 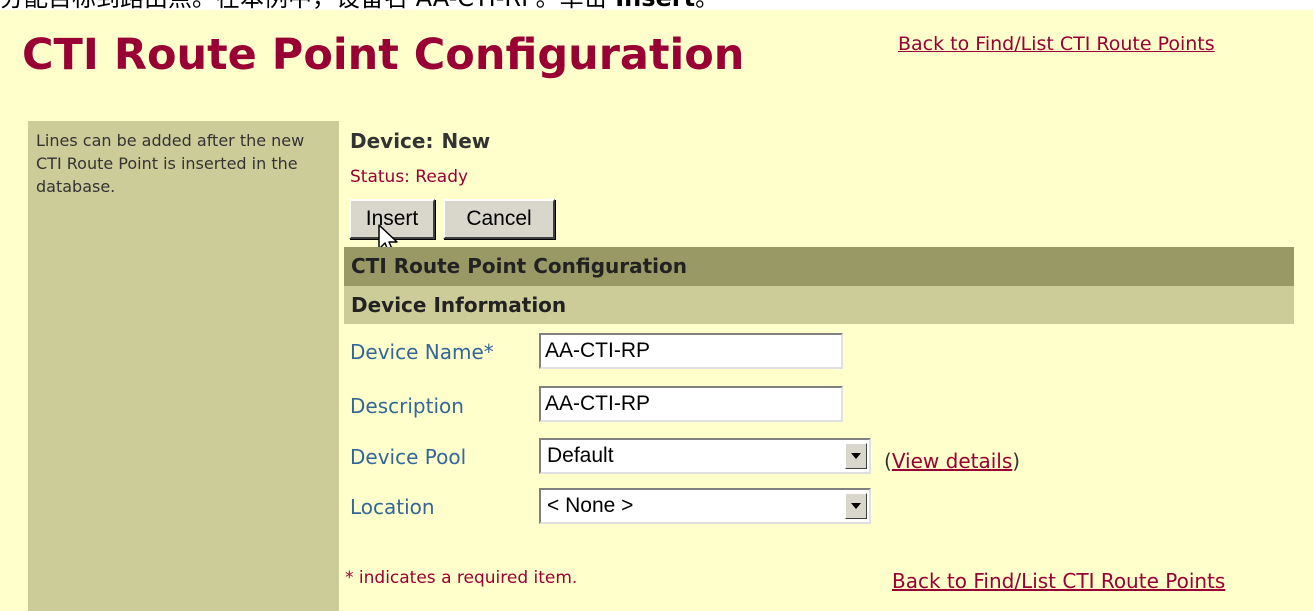 I want to click on location-label: Location, so click(x=392, y=507).